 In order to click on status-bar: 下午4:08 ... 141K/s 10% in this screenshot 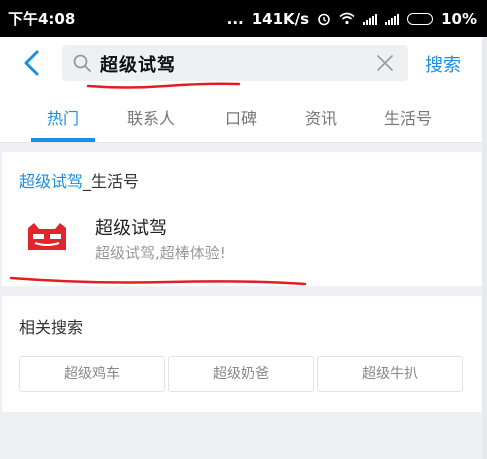, I will do `click(243, 18)`.